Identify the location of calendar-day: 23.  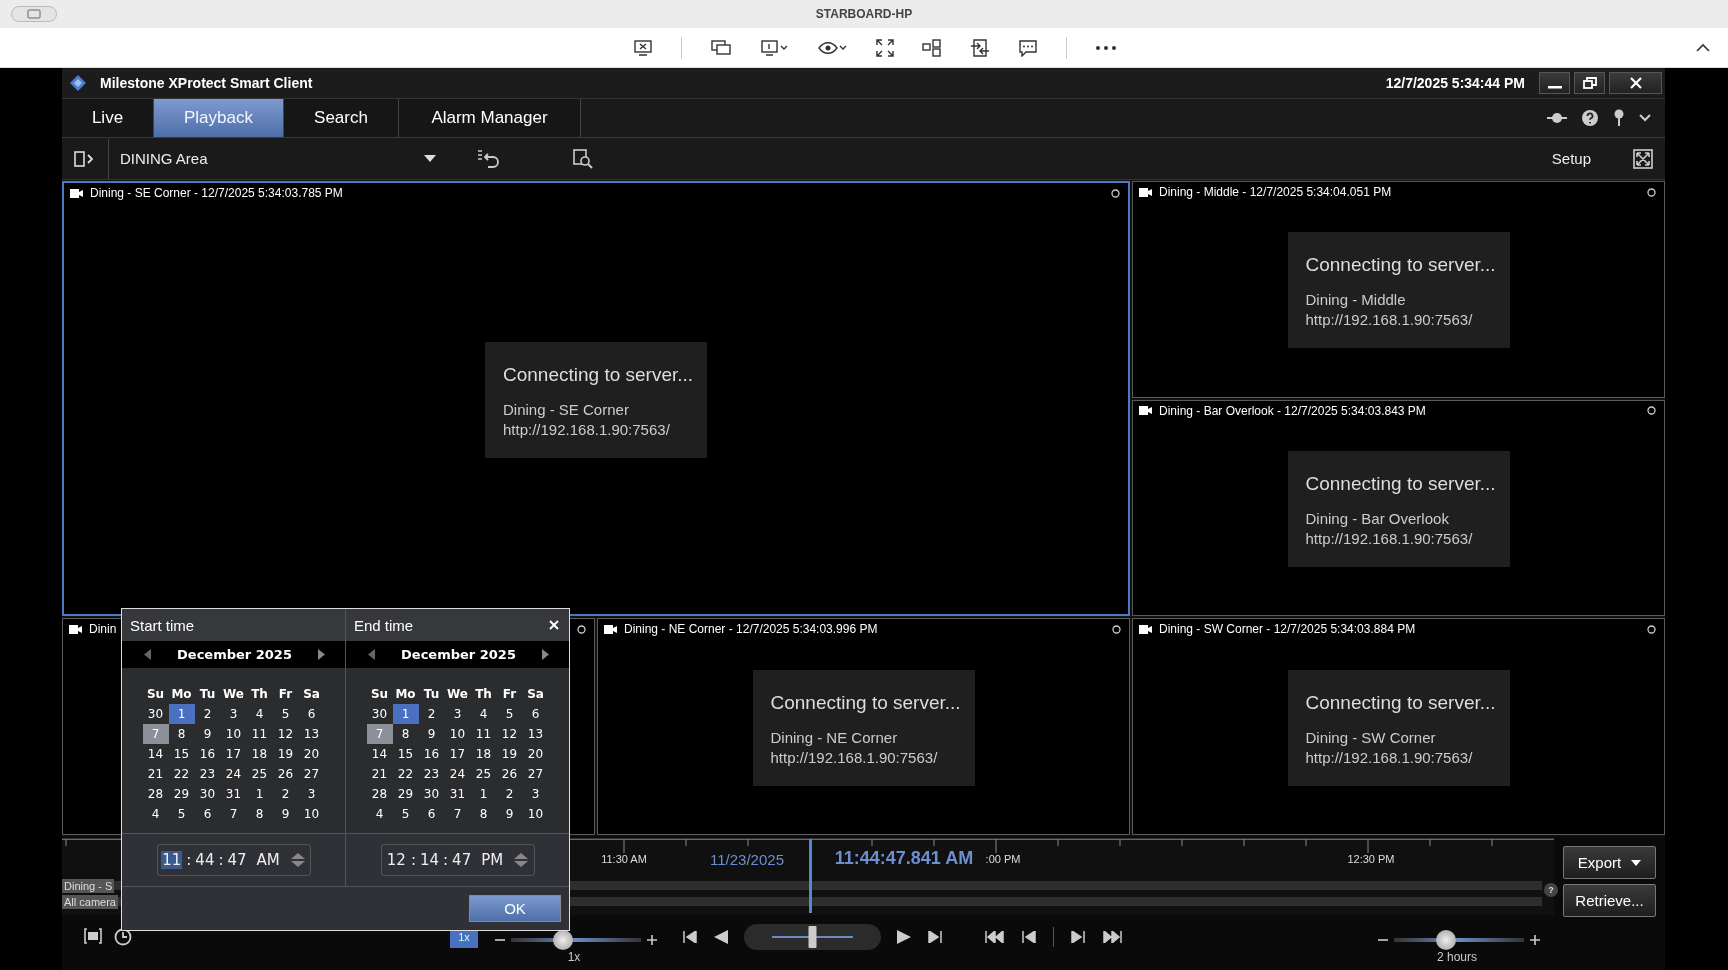
(431, 773).